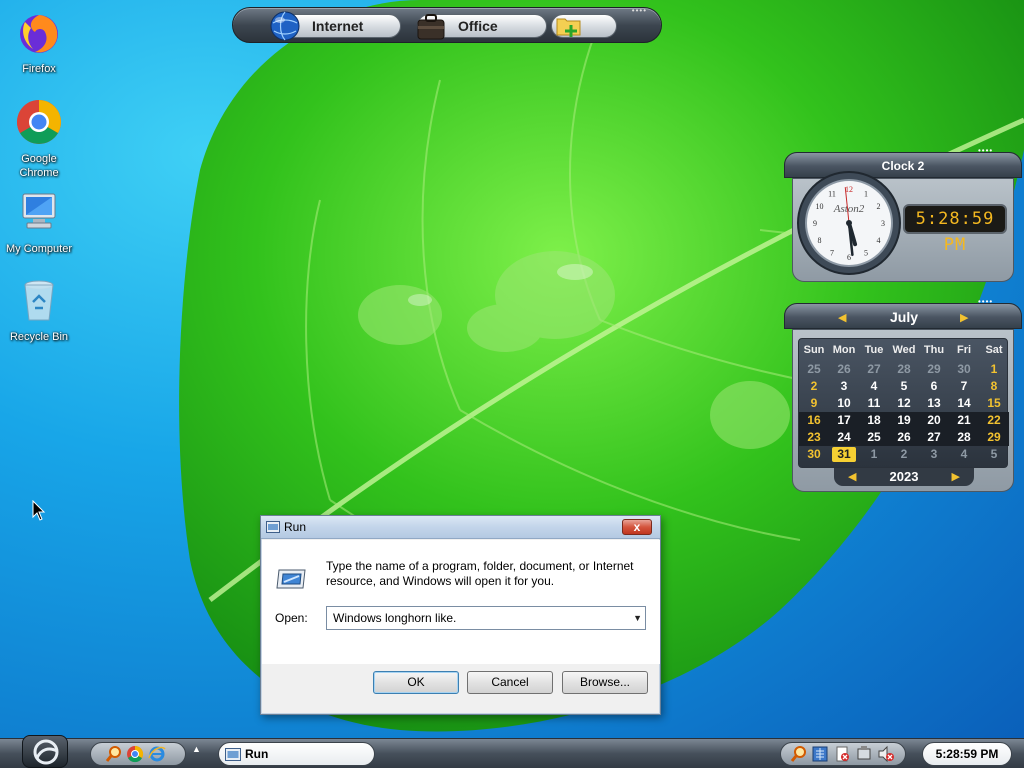  Describe the element at coordinates (886, 754) in the screenshot. I see `volume-muted-icon` at that location.